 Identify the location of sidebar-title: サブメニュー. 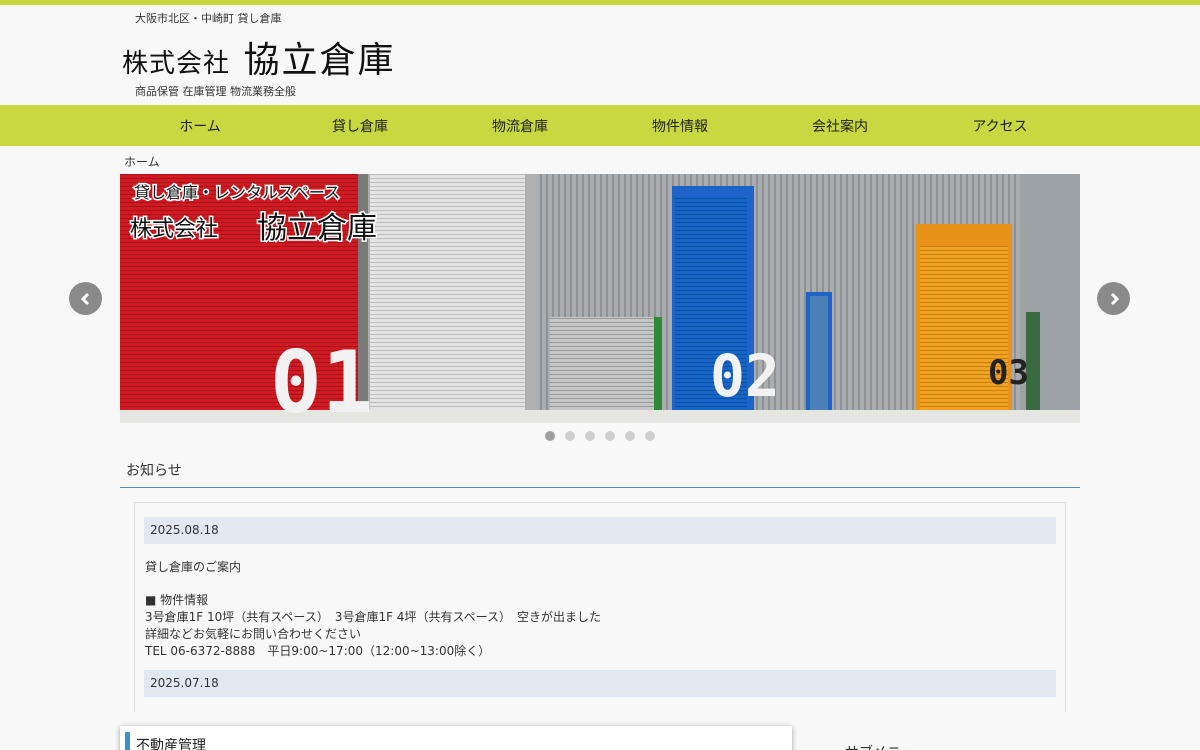
(887, 746).